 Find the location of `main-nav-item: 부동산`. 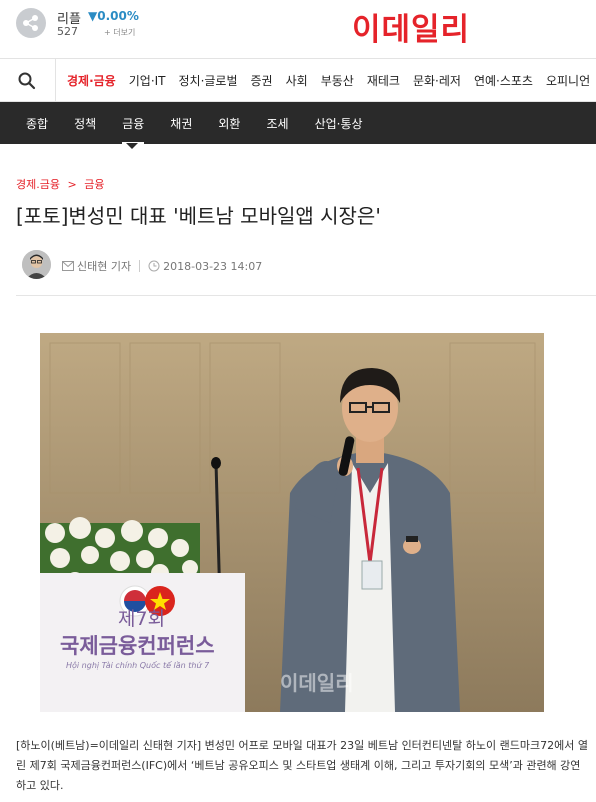

main-nav-item: 부동산 is located at coordinates (337, 80).